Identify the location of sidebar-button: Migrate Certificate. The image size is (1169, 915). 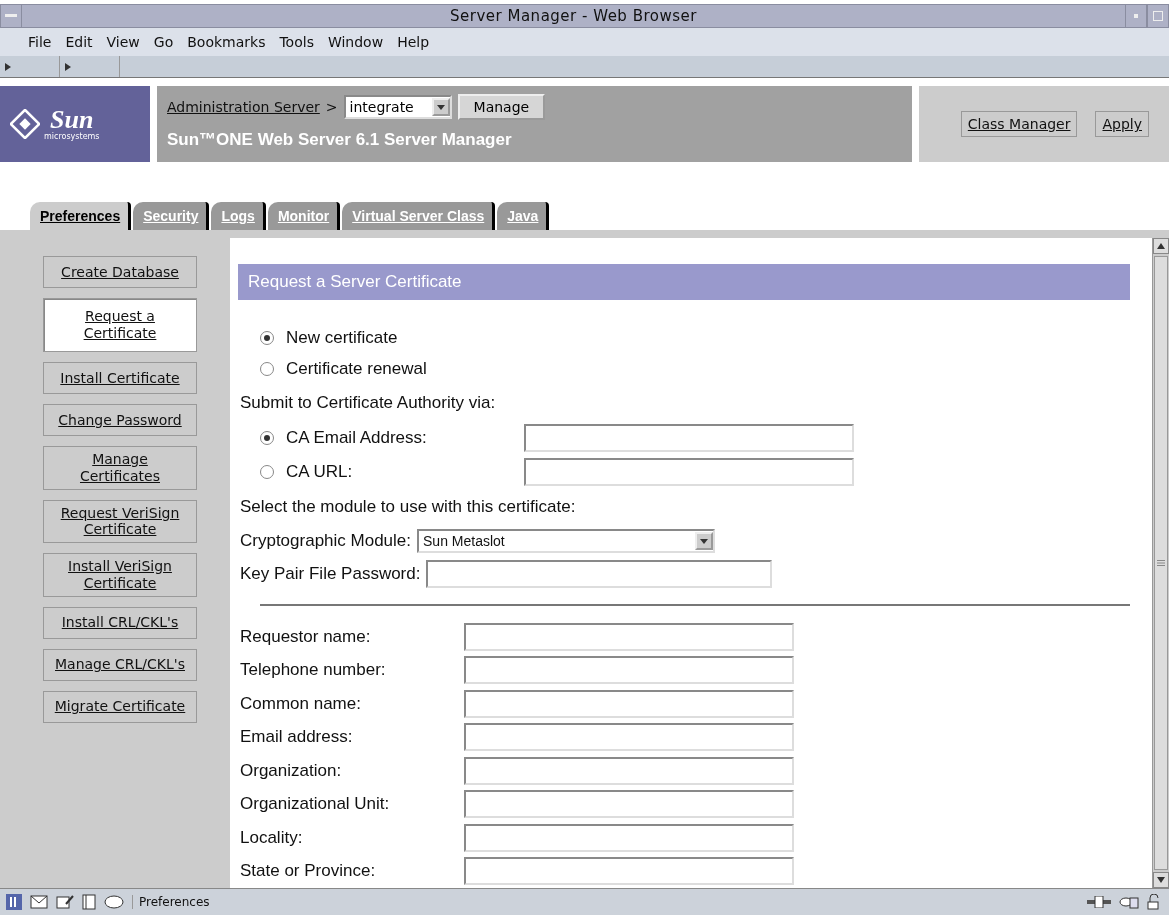
(120, 706).